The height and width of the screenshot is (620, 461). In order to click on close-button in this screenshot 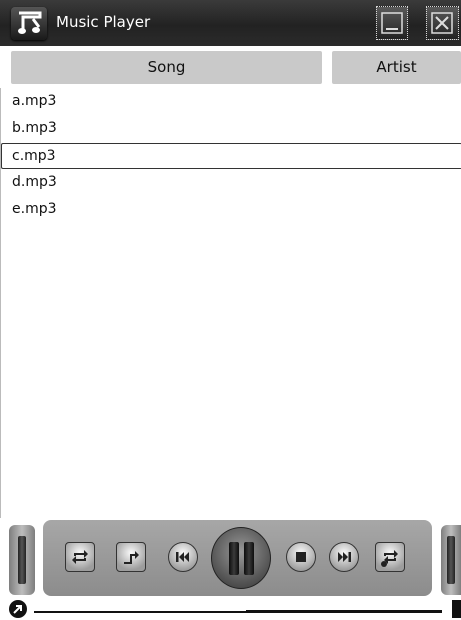, I will do `click(442, 23)`.